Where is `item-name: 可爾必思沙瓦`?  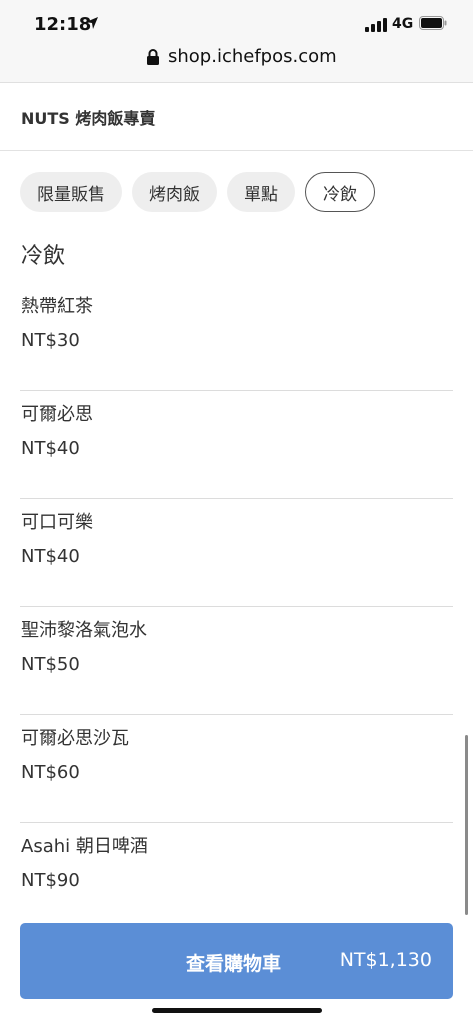 item-name: 可爾必思沙瓦 is located at coordinates (75, 738).